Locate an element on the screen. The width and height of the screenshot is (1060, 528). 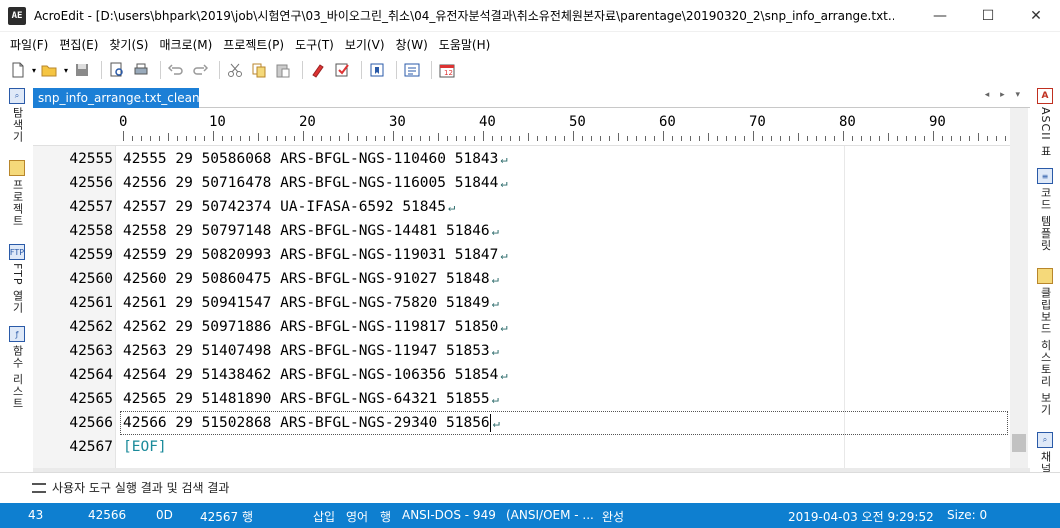
close-button: ✕ is located at coordinates (1036, 16).